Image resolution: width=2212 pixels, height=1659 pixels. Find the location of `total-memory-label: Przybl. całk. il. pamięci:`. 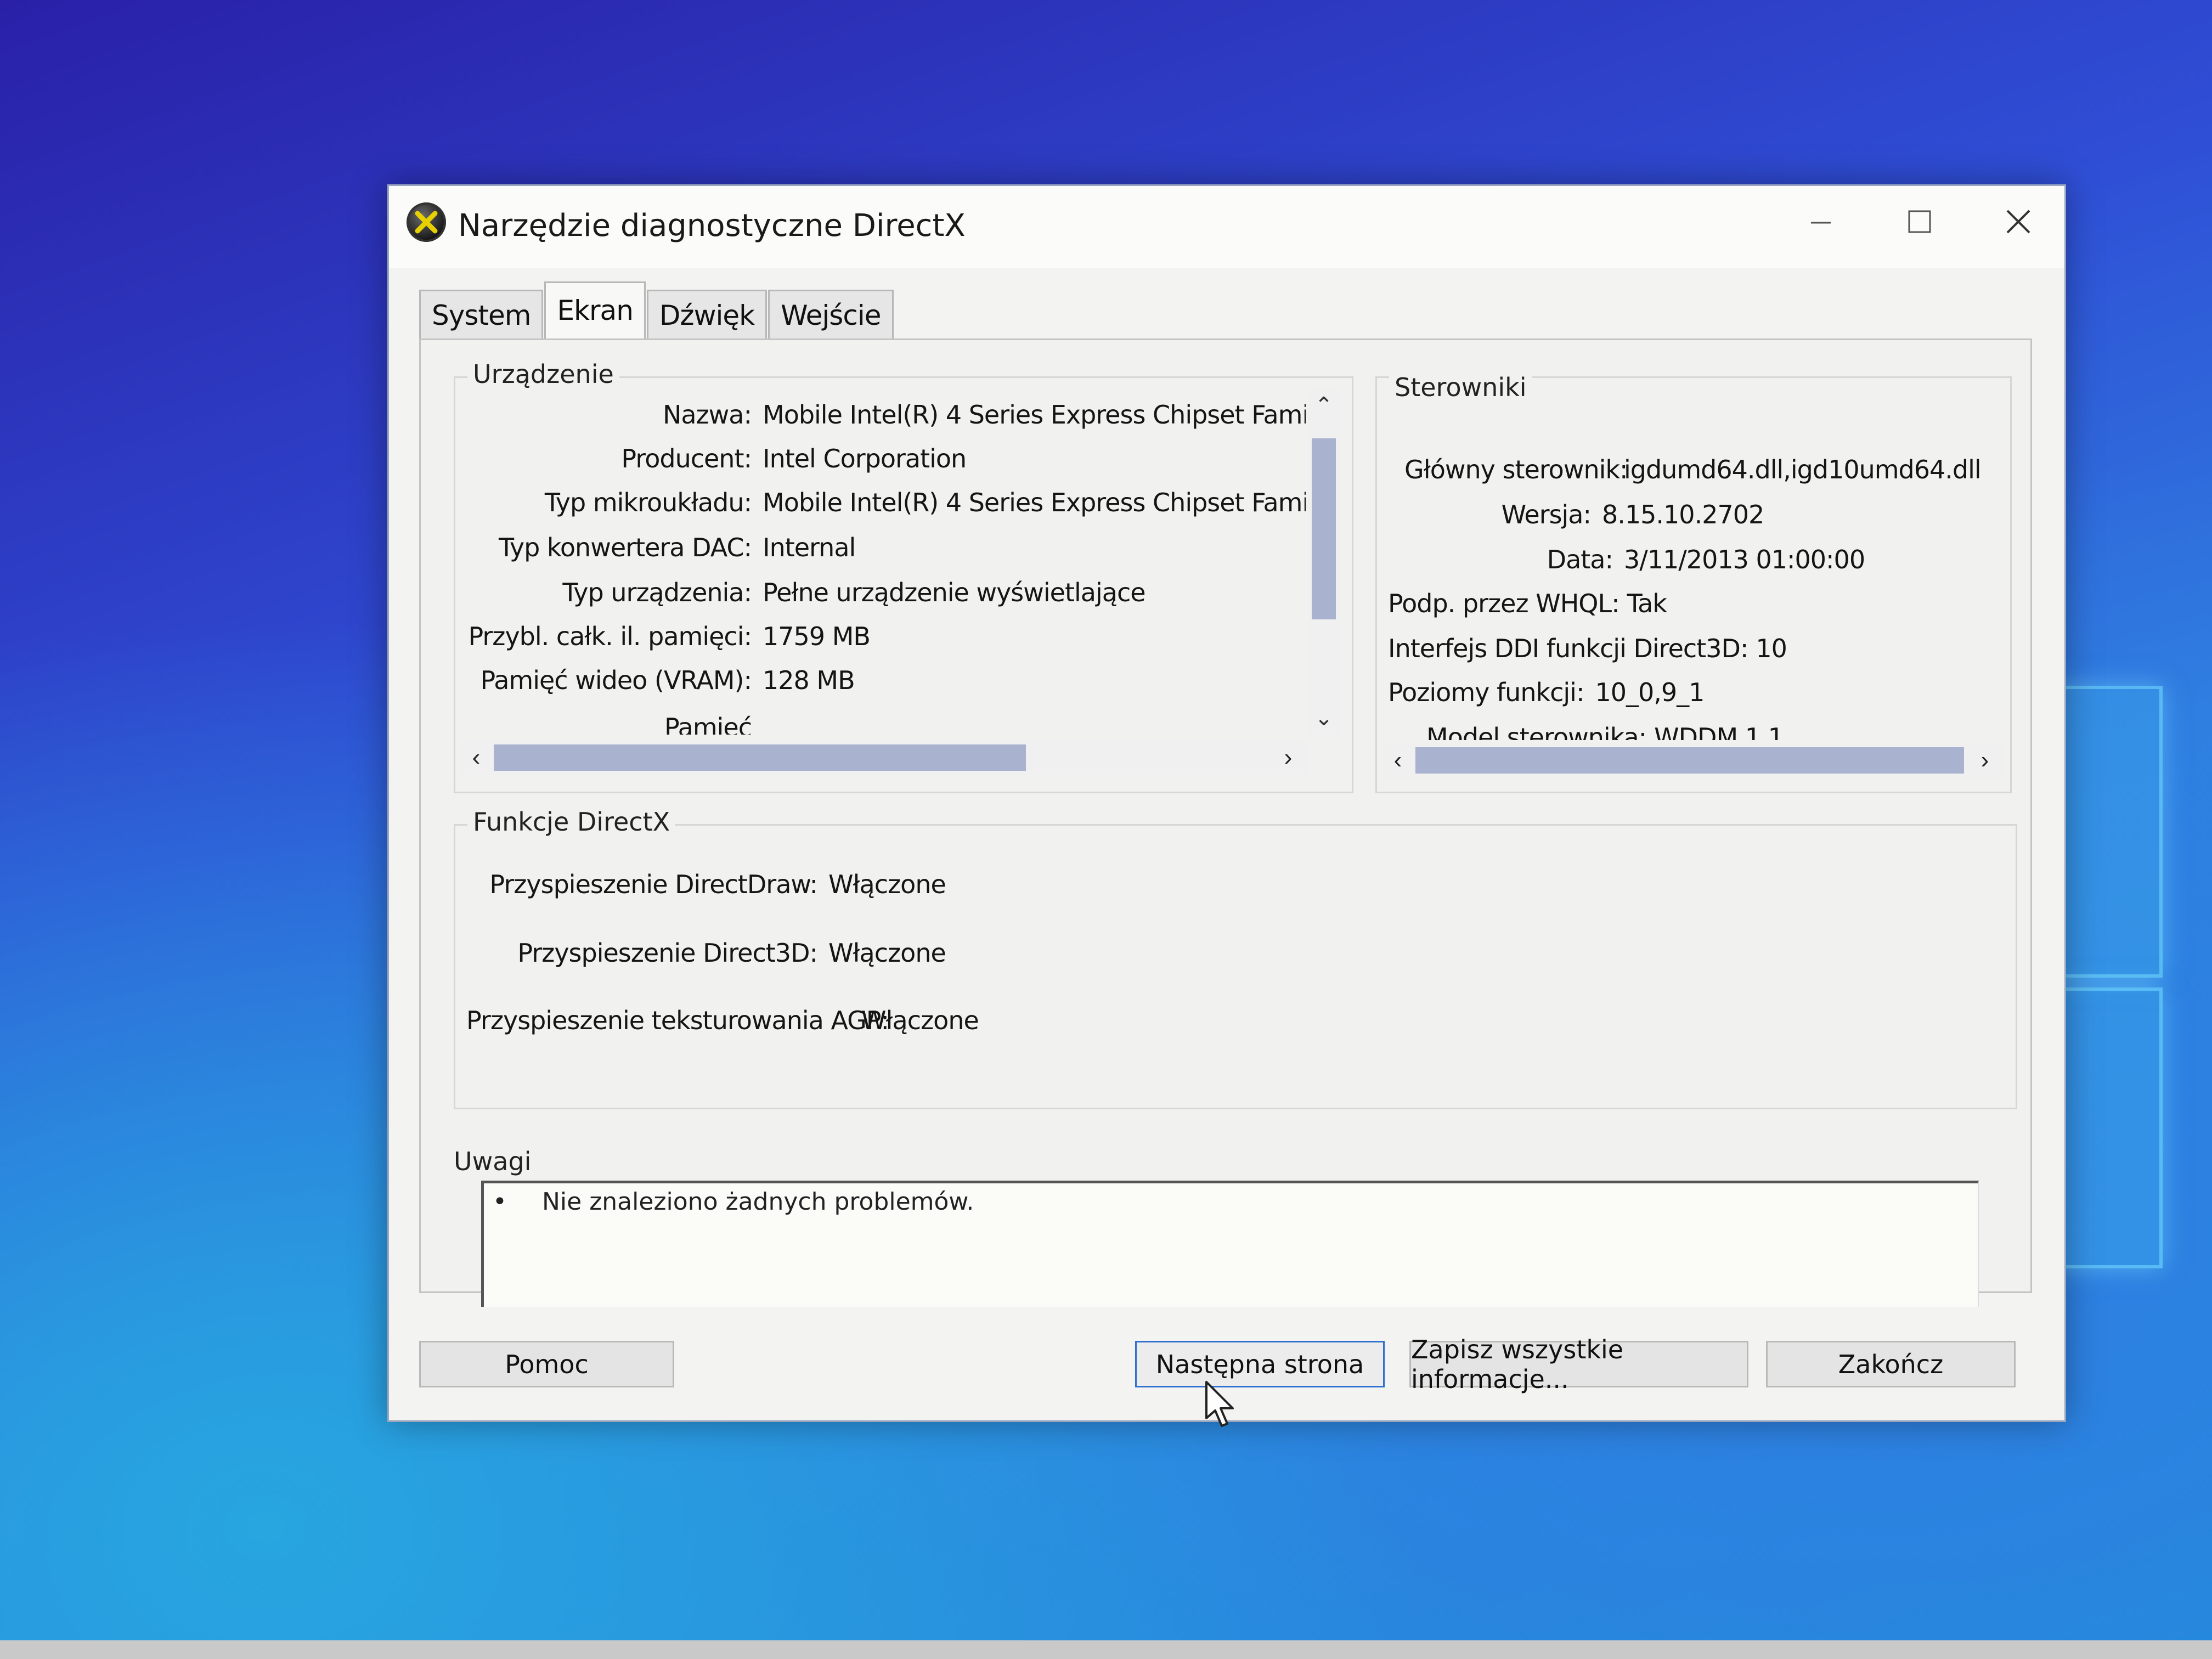

total-memory-label: Przybl. całk. il. pamięci: is located at coordinates (610, 636).